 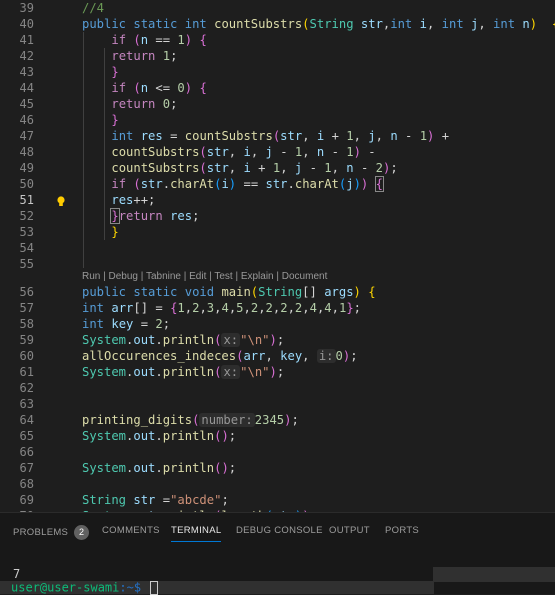 I want to click on line-number: 66, so click(x=26, y=452).